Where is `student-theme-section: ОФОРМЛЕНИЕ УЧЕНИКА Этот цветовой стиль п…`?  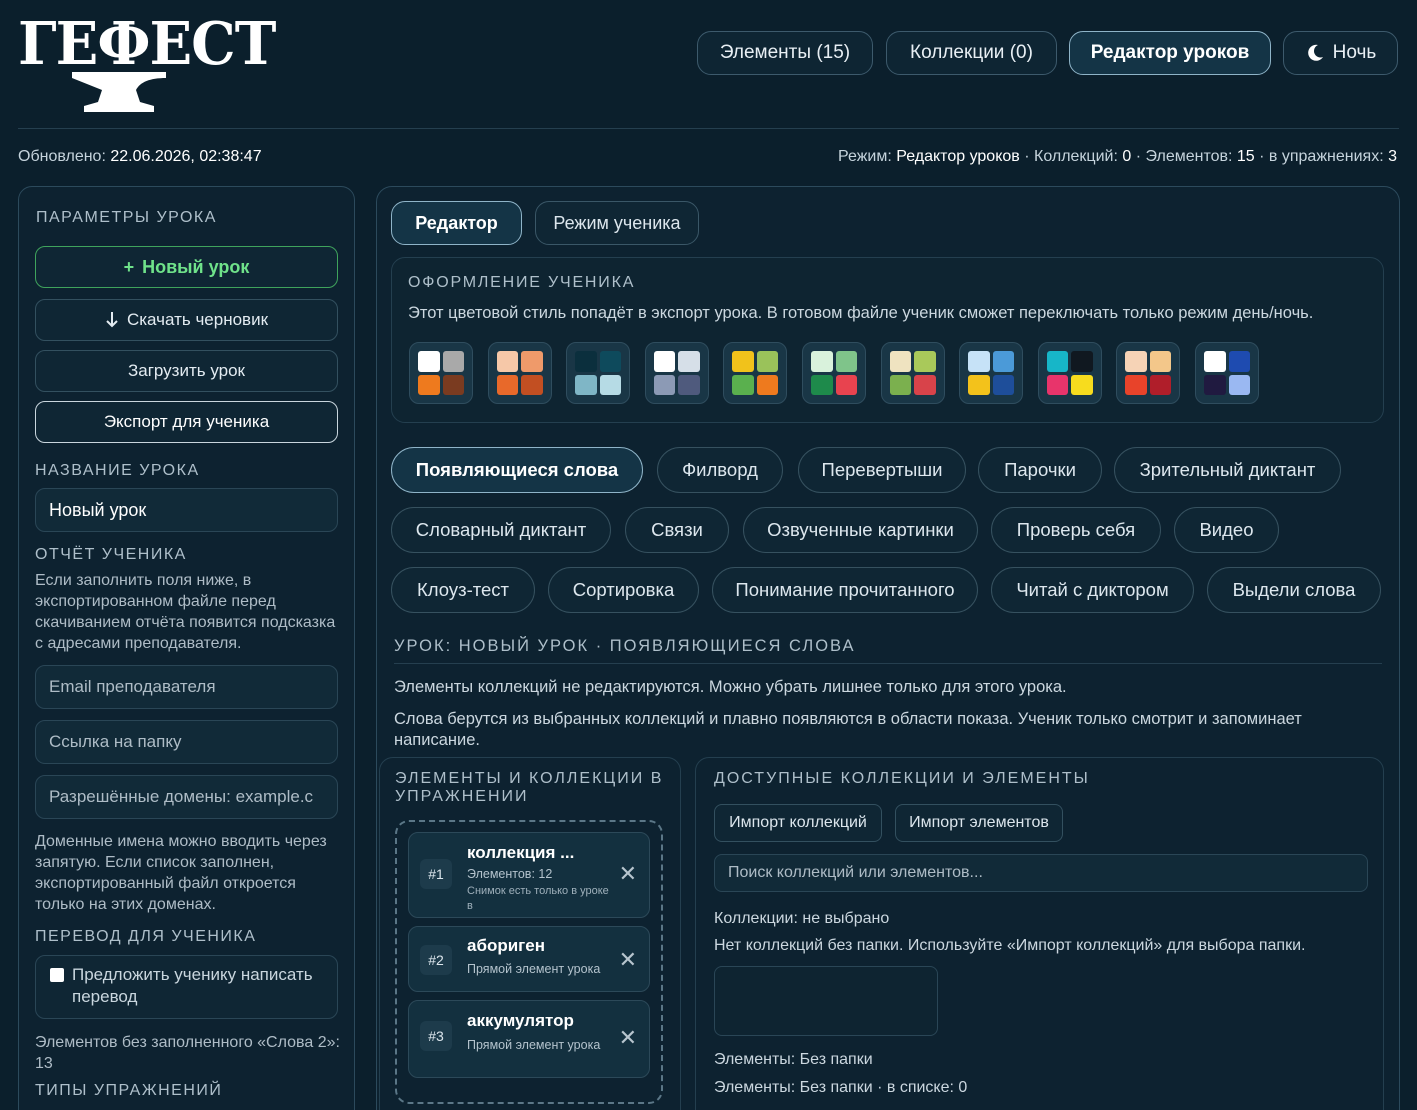 student-theme-section: ОФОРМЛЕНИЕ УЧЕНИКА Этот цветовой стиль п… is located at coordinates (887, 340).